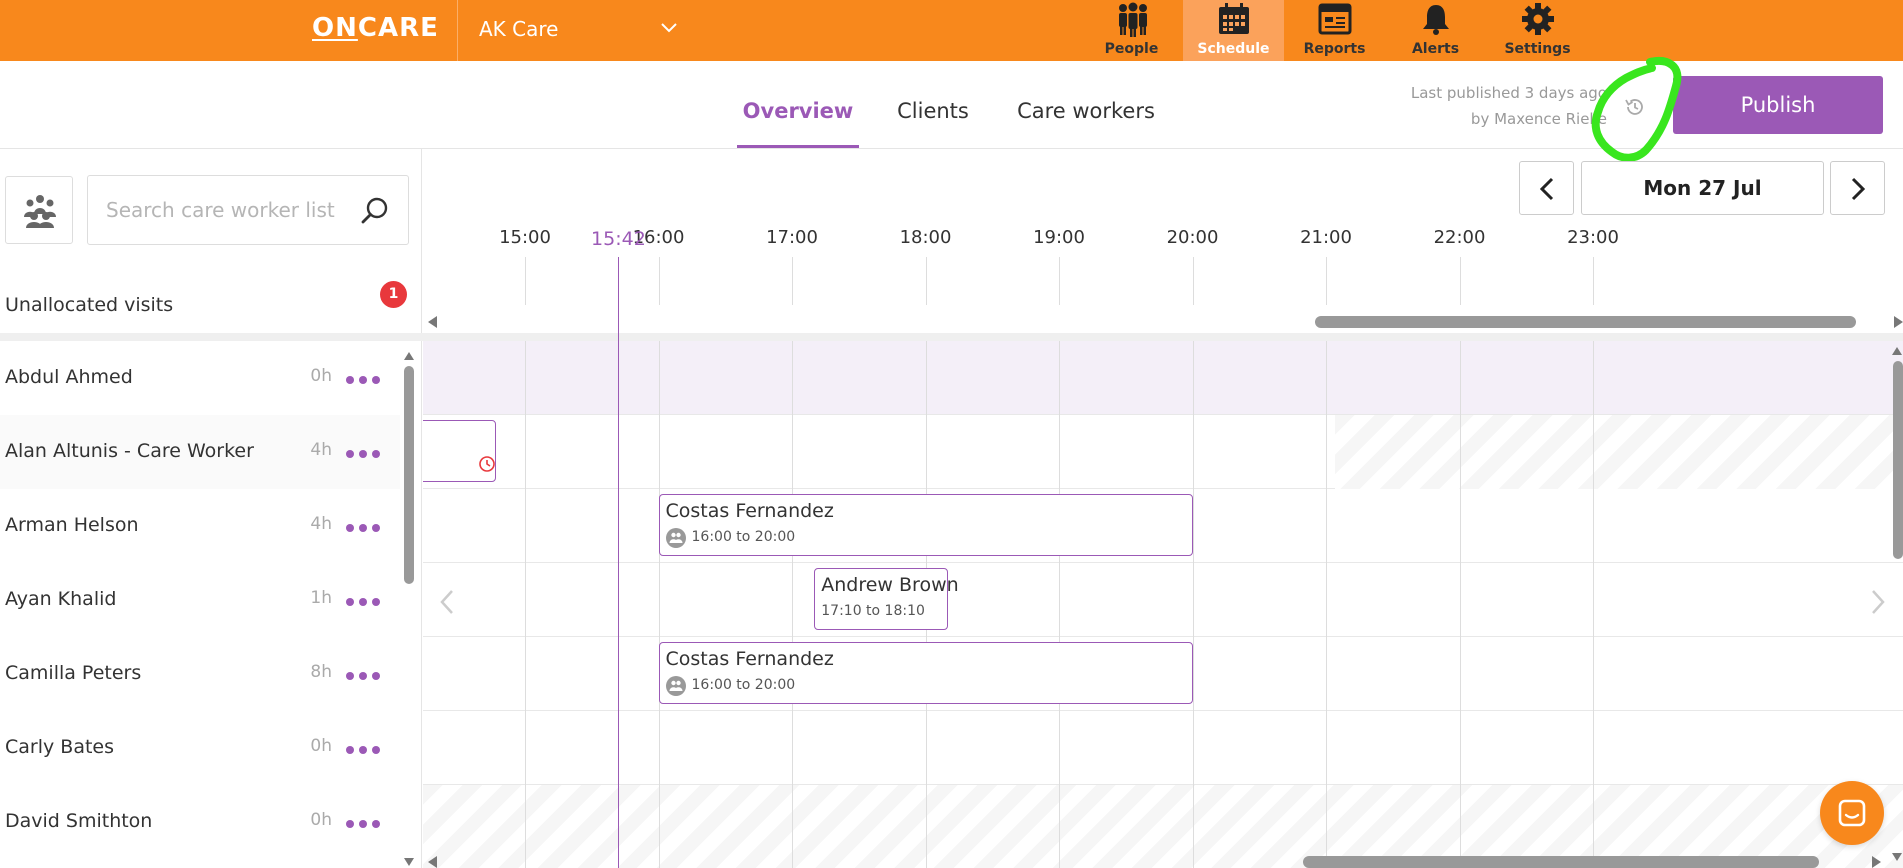  What do you see at coordinates (1086, 104) in the screenshot?
I see `tab-care-workers: Care workers` at bounding box center [1086, 104].